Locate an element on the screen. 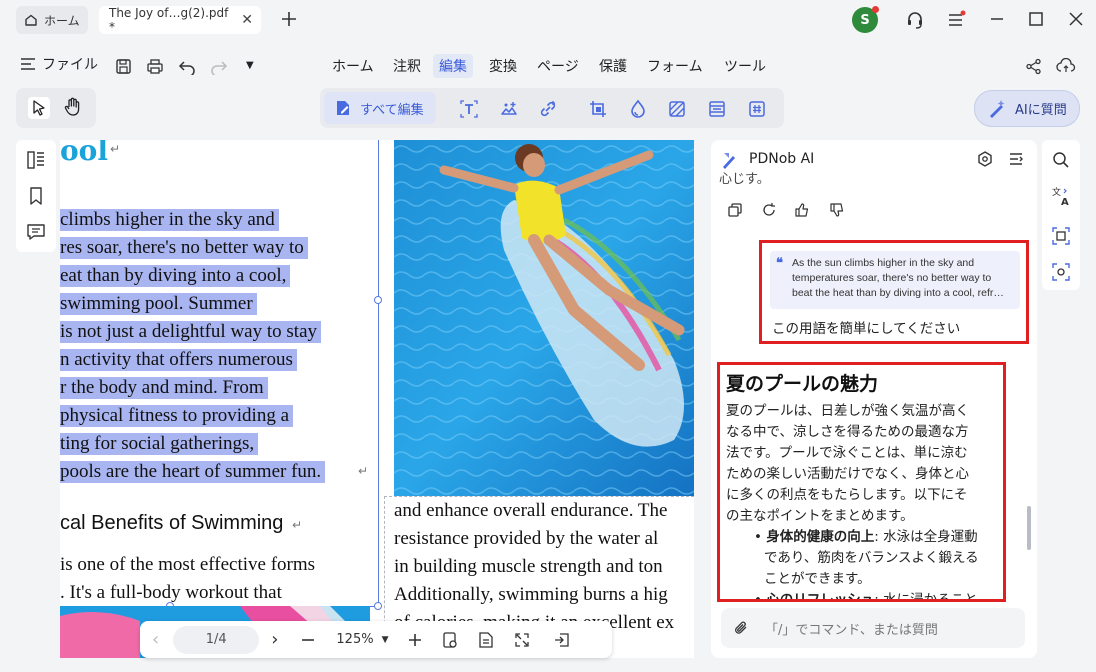 The image size is (1096, 672). ai-panel-title: PDNob AI is located at coordinates (782, 159).